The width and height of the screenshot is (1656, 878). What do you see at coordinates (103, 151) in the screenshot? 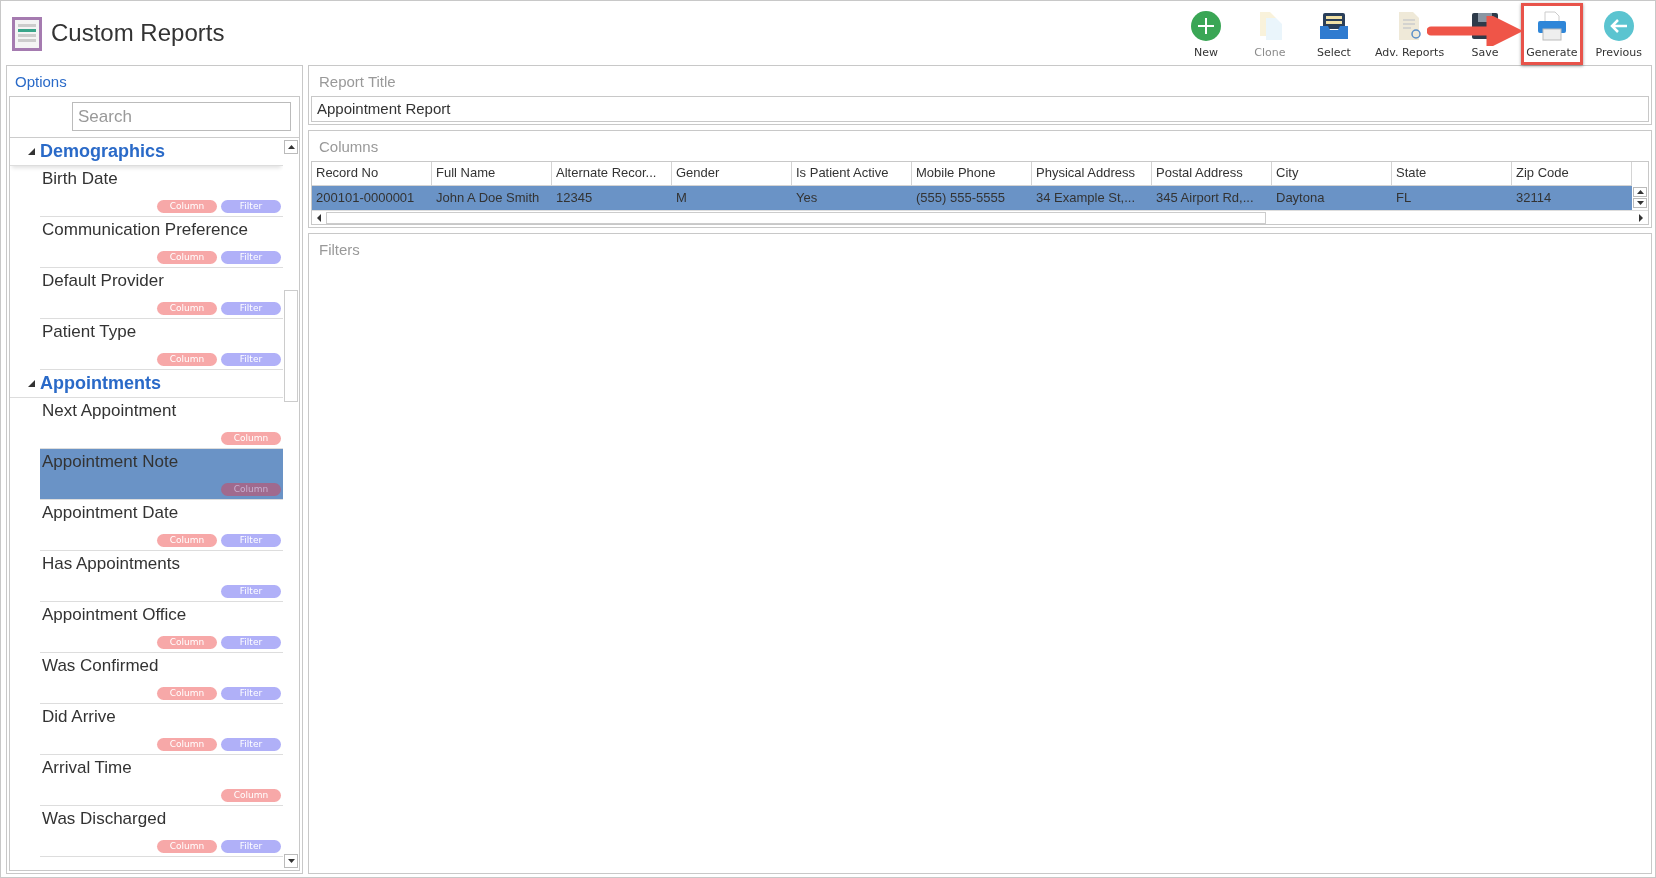
I see `group-header: Demographics` at bounding box center [103, 151].